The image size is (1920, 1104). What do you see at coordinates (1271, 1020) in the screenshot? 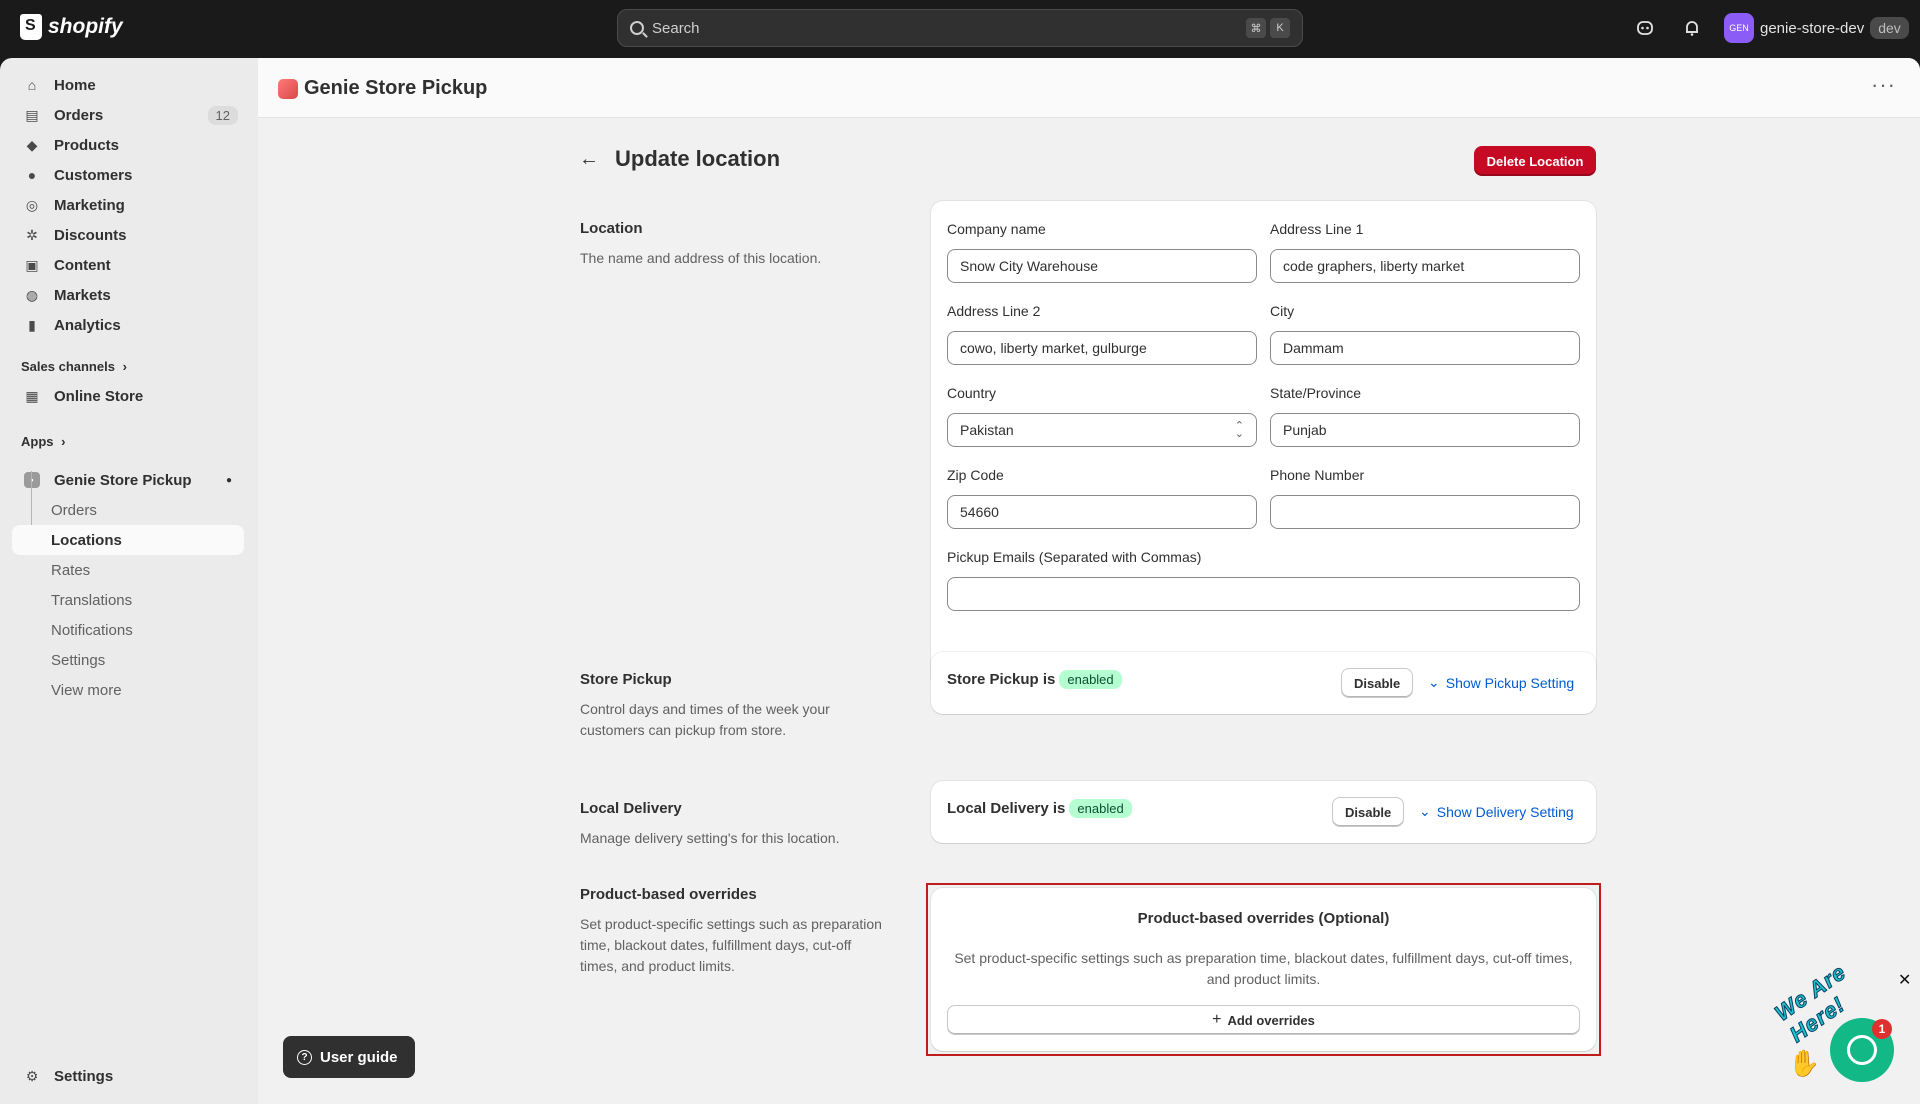
I see `add-overrides-label: Add overrides` at bounding box center [1271, 1020].